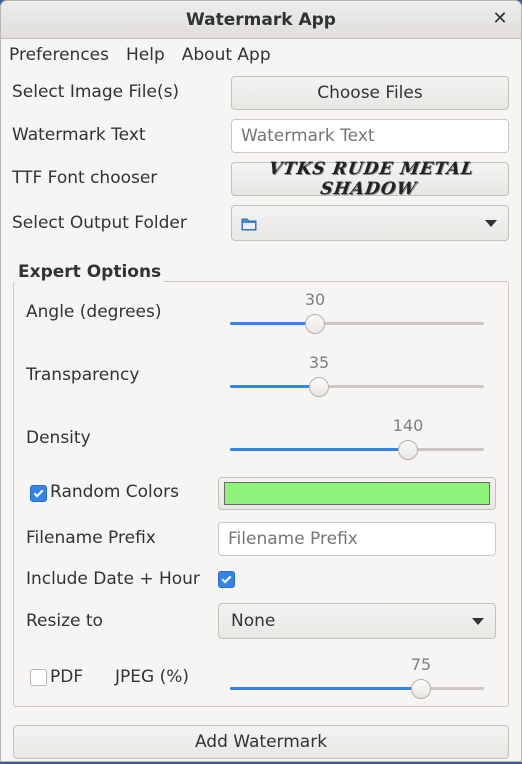 The image size is (522, 764). I want to click on font-chooser-button: VTKS RUDE METAL SHADOW, so click(370, 179).